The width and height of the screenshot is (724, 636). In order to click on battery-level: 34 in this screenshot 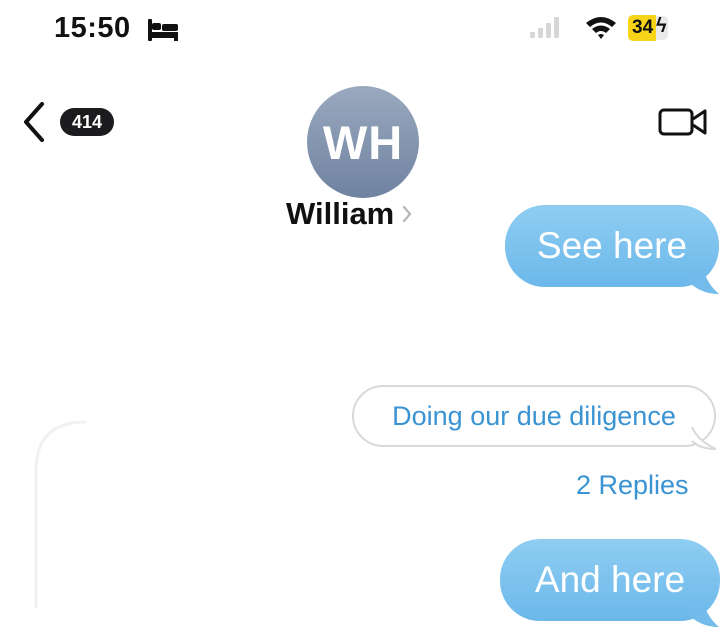, I will do `click(642, 27)`.